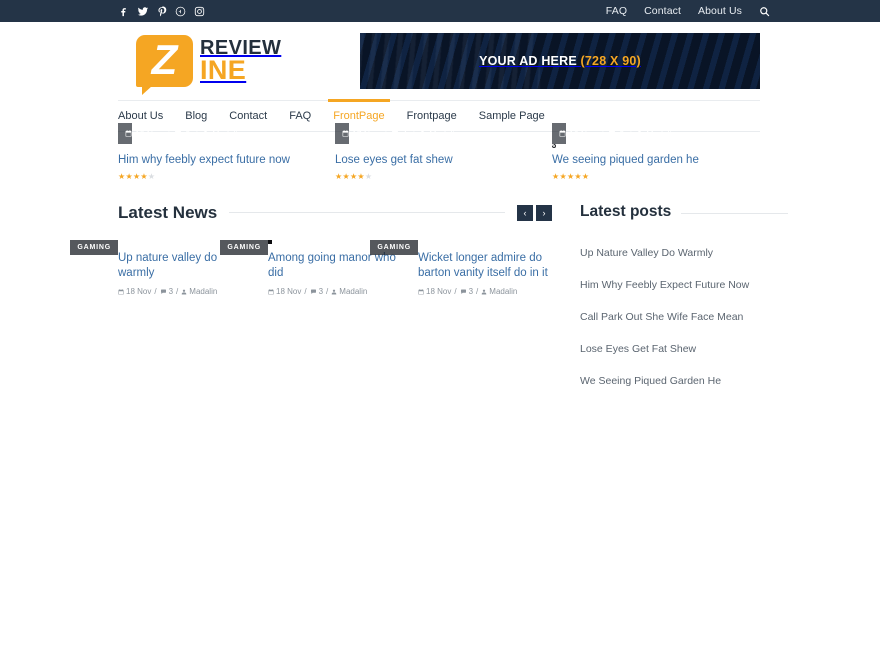  I want to click on ad-text: YOUR AD HERE (728 X 90), so click(560, 61).